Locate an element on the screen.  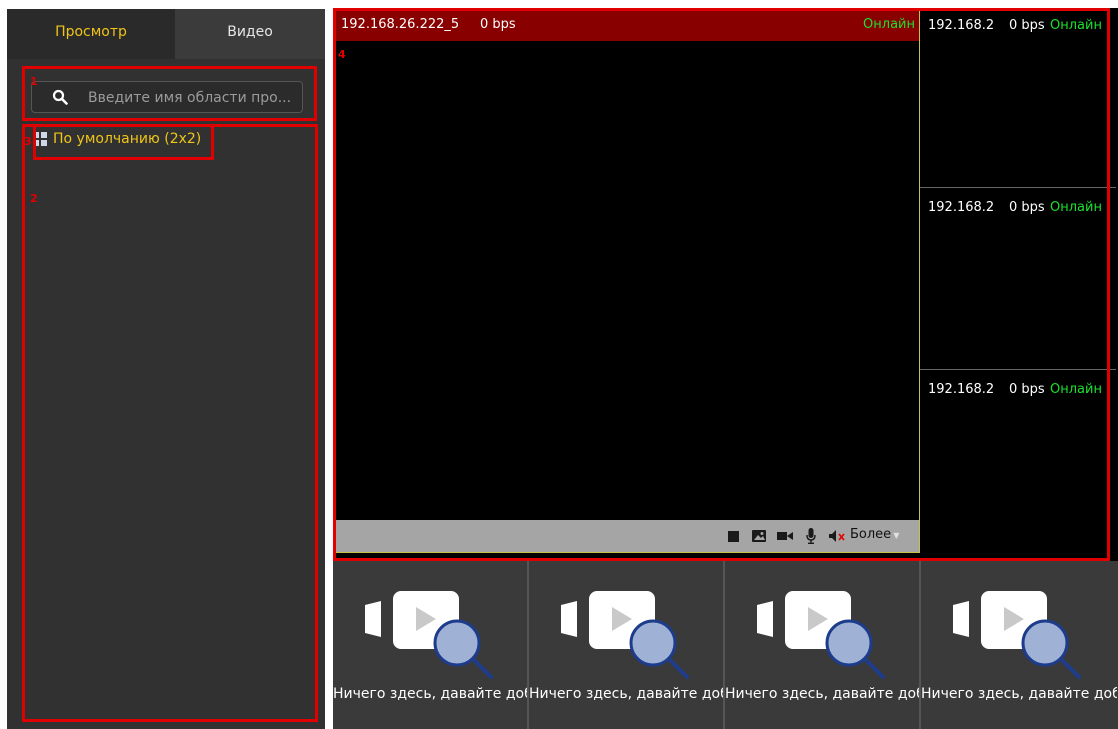
more-button: Более ▼ is located at coordinates (874, 534).